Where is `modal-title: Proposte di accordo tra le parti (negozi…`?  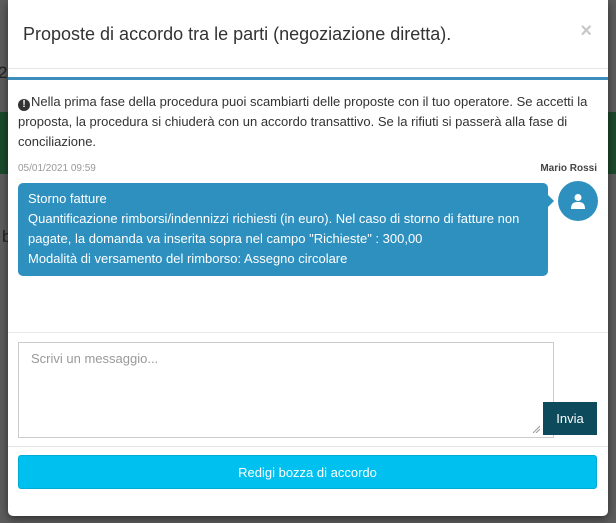 modal-title: Proposte di accordo tra le parti (negozi… is located at coordinates (237, 34).